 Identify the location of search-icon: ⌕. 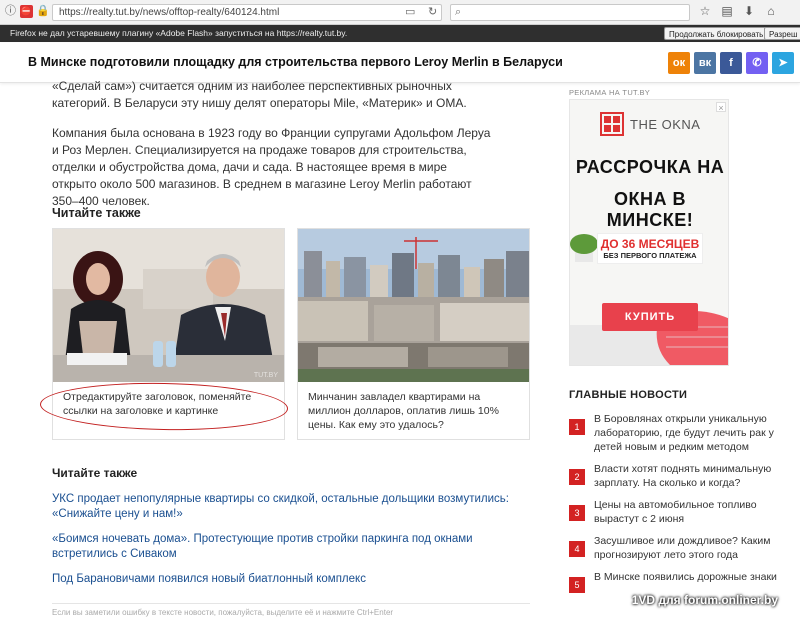
(458, 12).